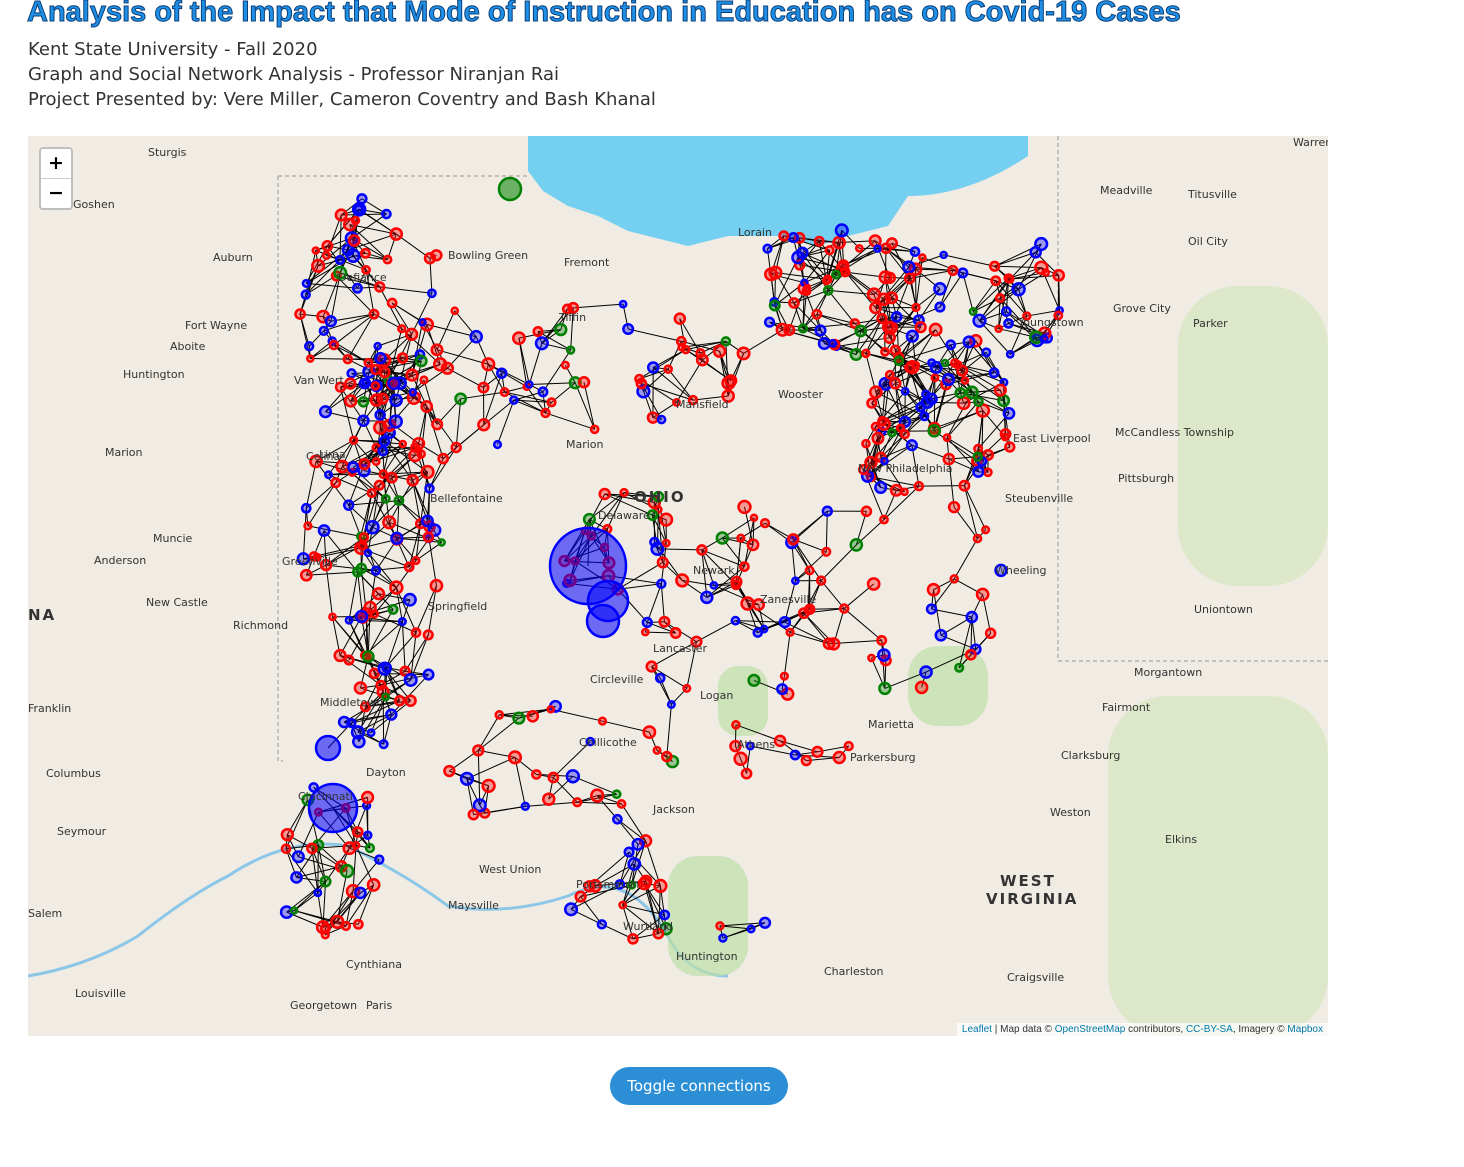 This screenshot has width=1464, height=1167. Describe the element at coordinates (977, 1029) in the screenshot. I see `leaflet-link: Leaflet` at that location.